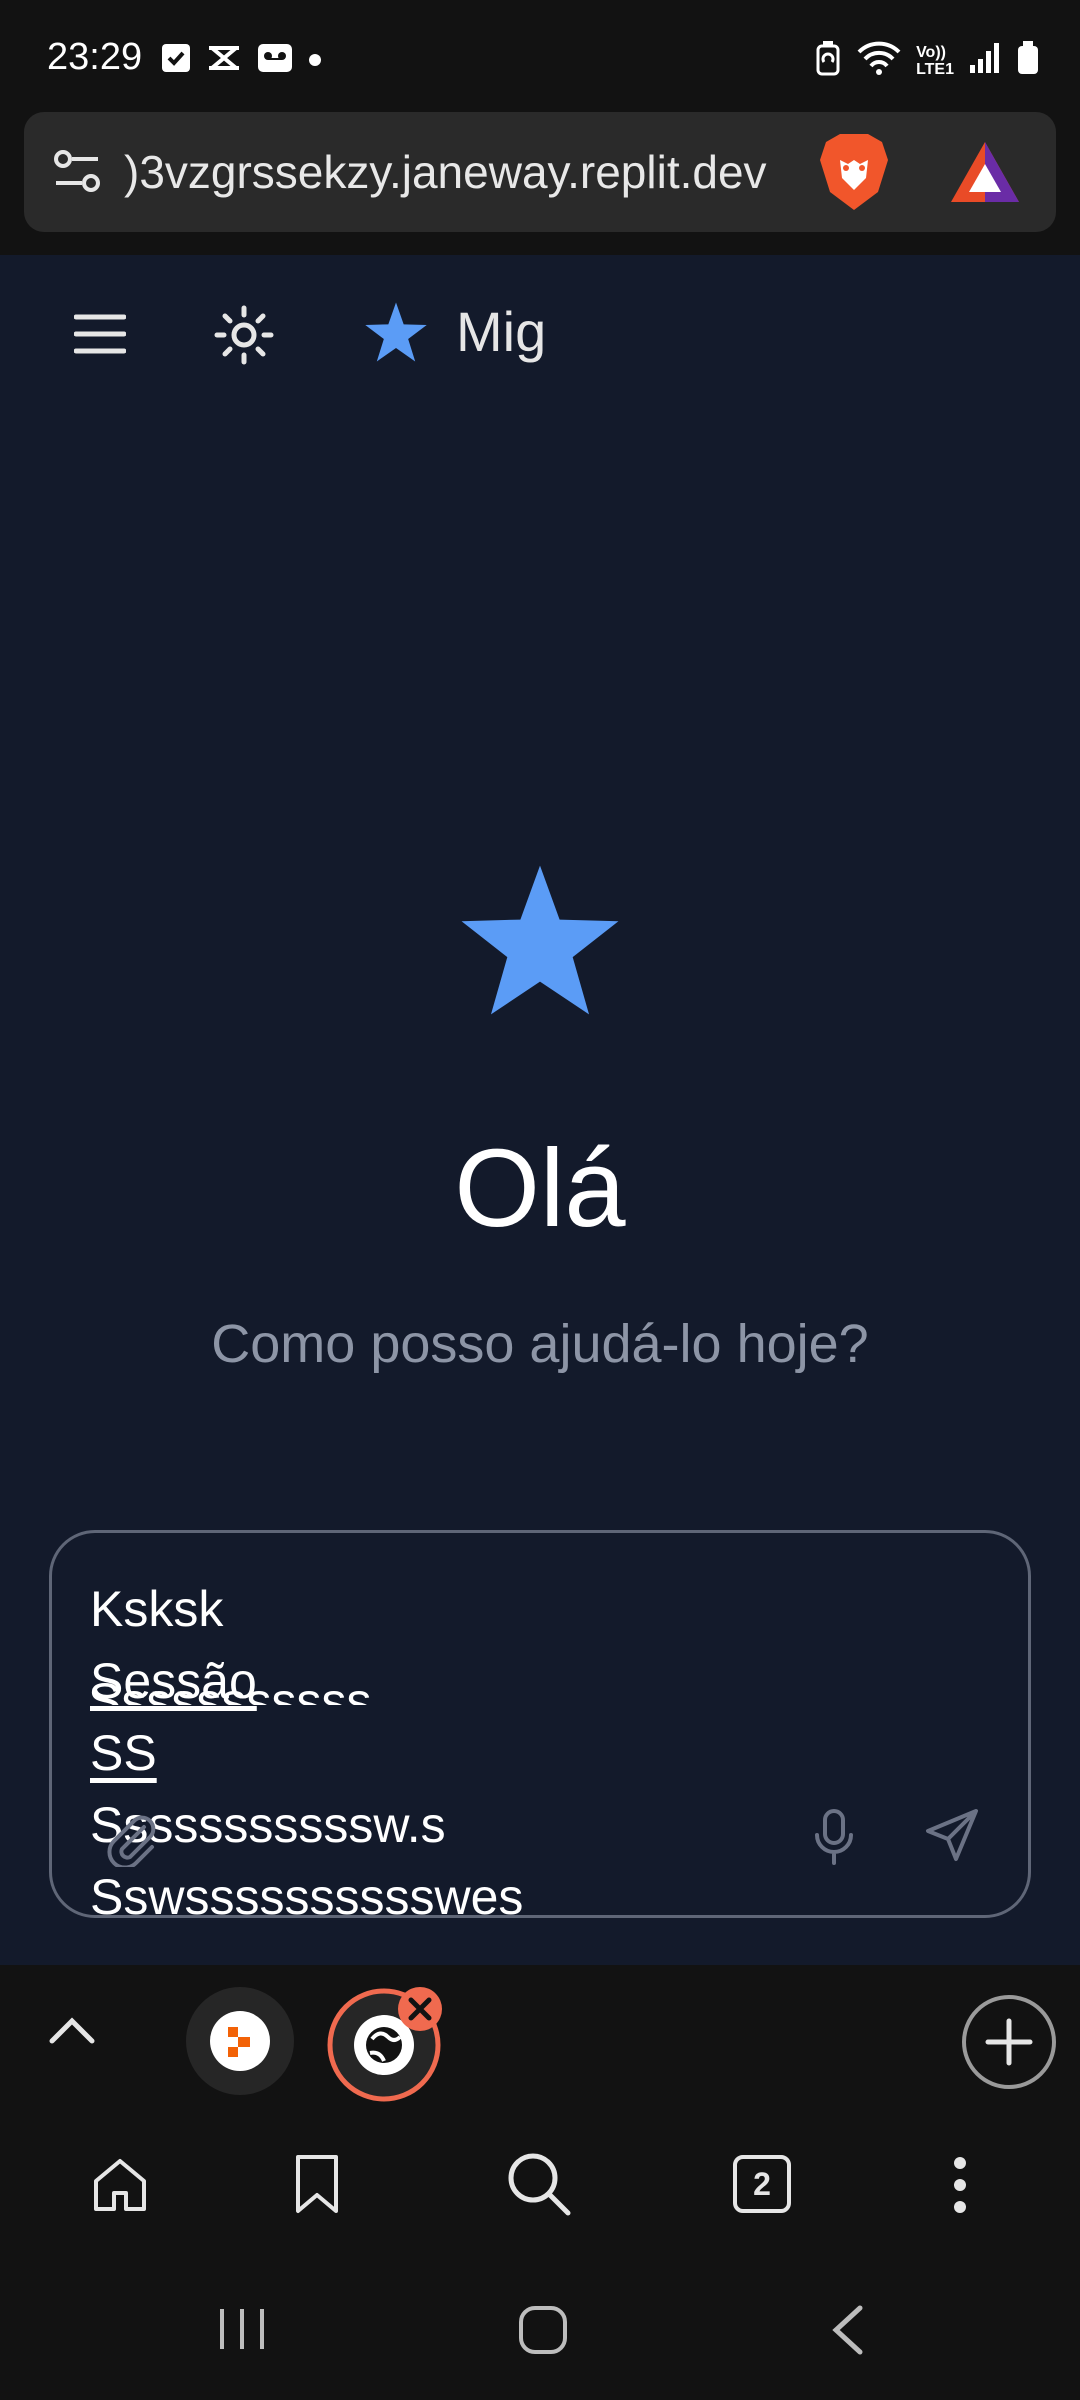 This screenshot has height=2400, width=1080. What do you see at coordinates (501, 331) in the screenshot?
I see `app-title: Mig` at bounding box center [501, 331].